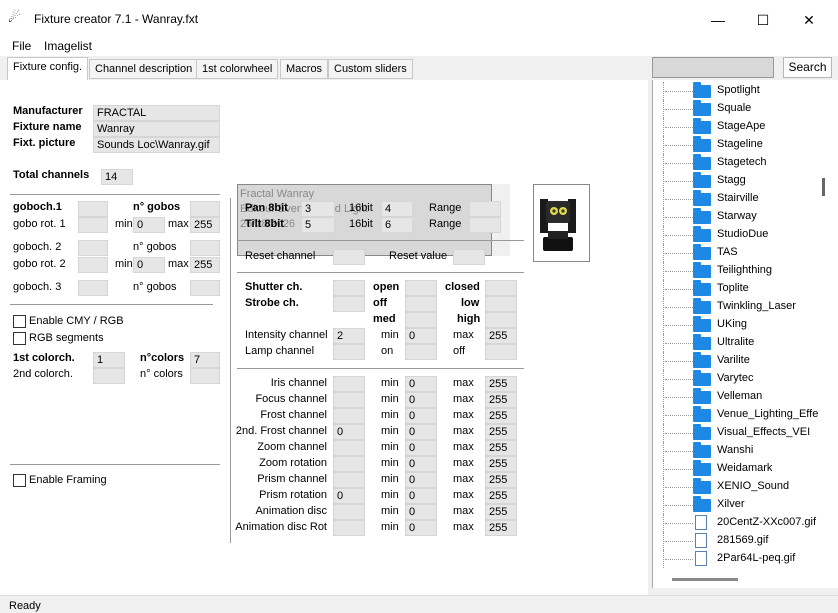 The height and width of the screenshot is (613, 838). I want to click on prism-rotation-field: 0, so click(349, 496).